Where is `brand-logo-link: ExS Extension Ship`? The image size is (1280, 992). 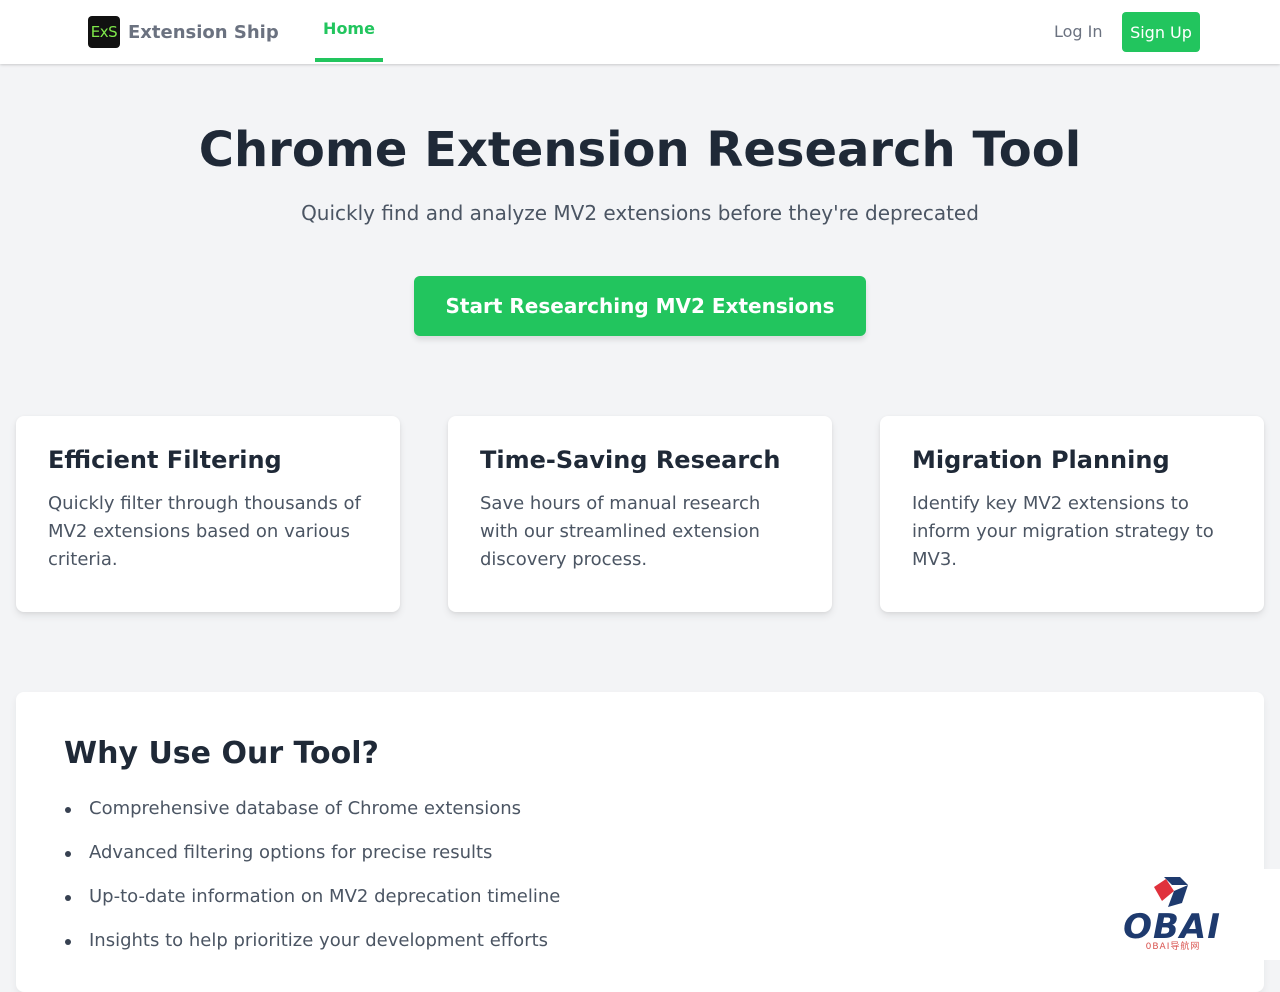
brand-logo-link: ExS Extension Ship is located at coordinates (183, 32).